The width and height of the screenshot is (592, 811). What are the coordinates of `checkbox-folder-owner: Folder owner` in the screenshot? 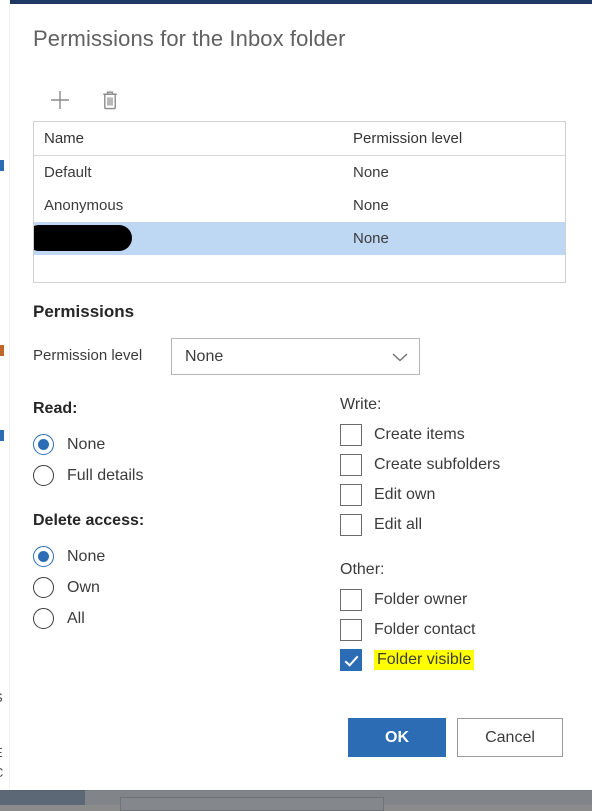 It's located at (460, 600).